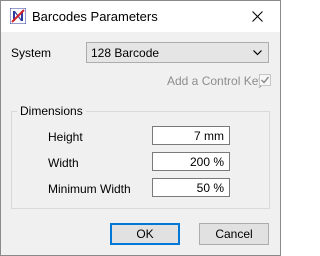 This screenshot has height=256, width=320. What do you see at coordinates (89, 189) in the screenshot?
I see `min-width-label: Minimum Width` at bounding box center [89, 189].